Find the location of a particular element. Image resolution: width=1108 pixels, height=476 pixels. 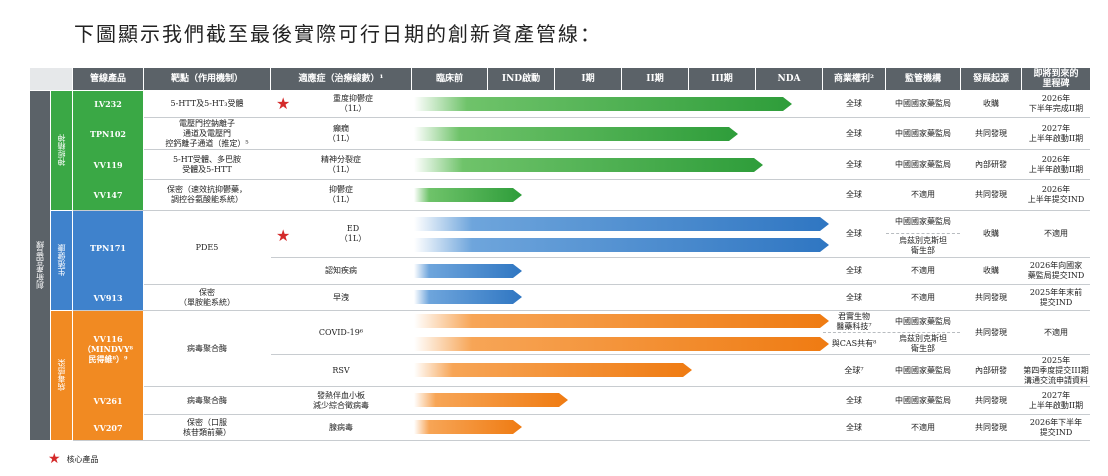

indication: 抑鬱症 （1L） is located at coordinates (341, 194).